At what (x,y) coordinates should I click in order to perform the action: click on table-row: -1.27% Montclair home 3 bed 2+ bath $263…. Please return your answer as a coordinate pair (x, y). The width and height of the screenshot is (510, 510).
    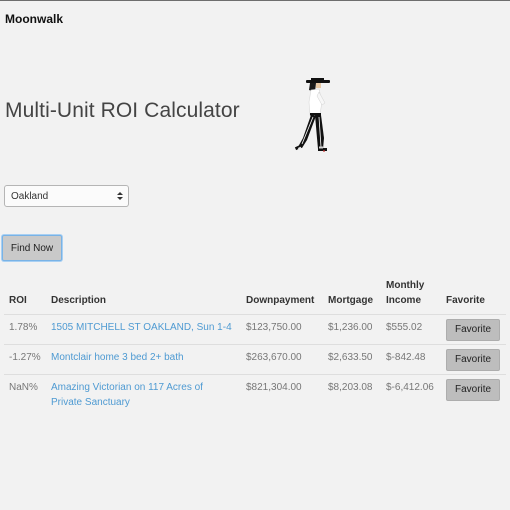
    Looking at the image, I should click on (255, 359).